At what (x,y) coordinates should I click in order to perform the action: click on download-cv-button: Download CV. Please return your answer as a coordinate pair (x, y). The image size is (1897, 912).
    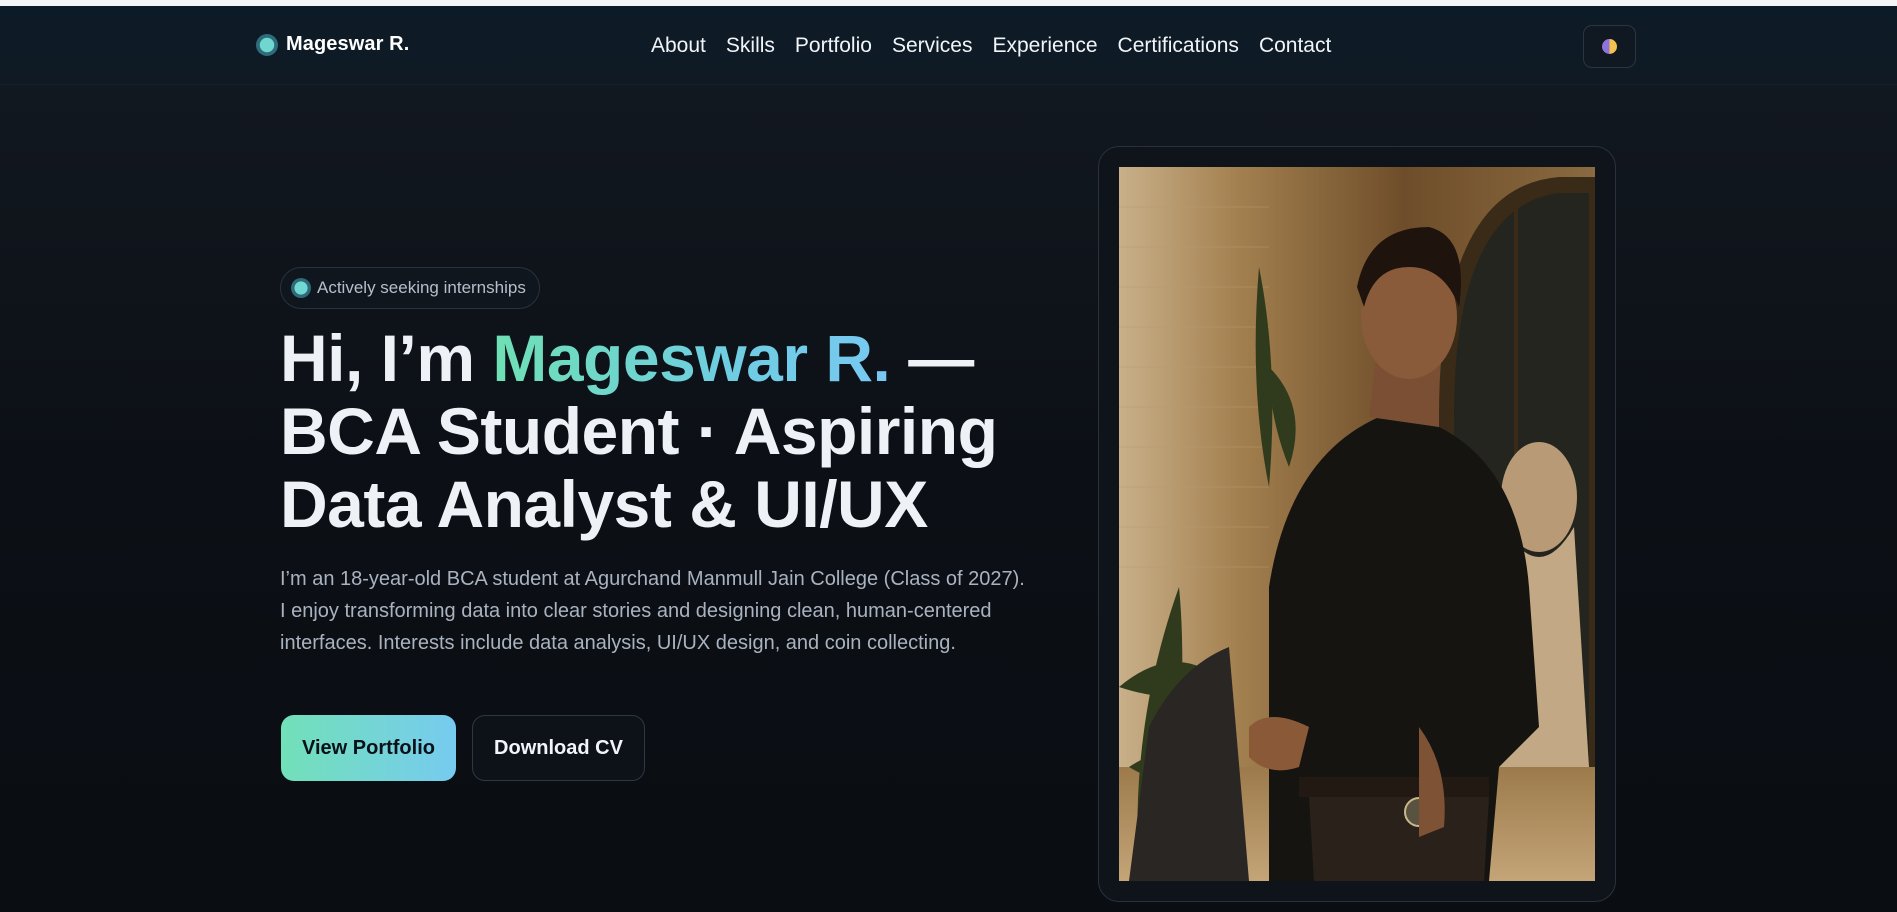
    Looking at the image, I should click on (558, 748).